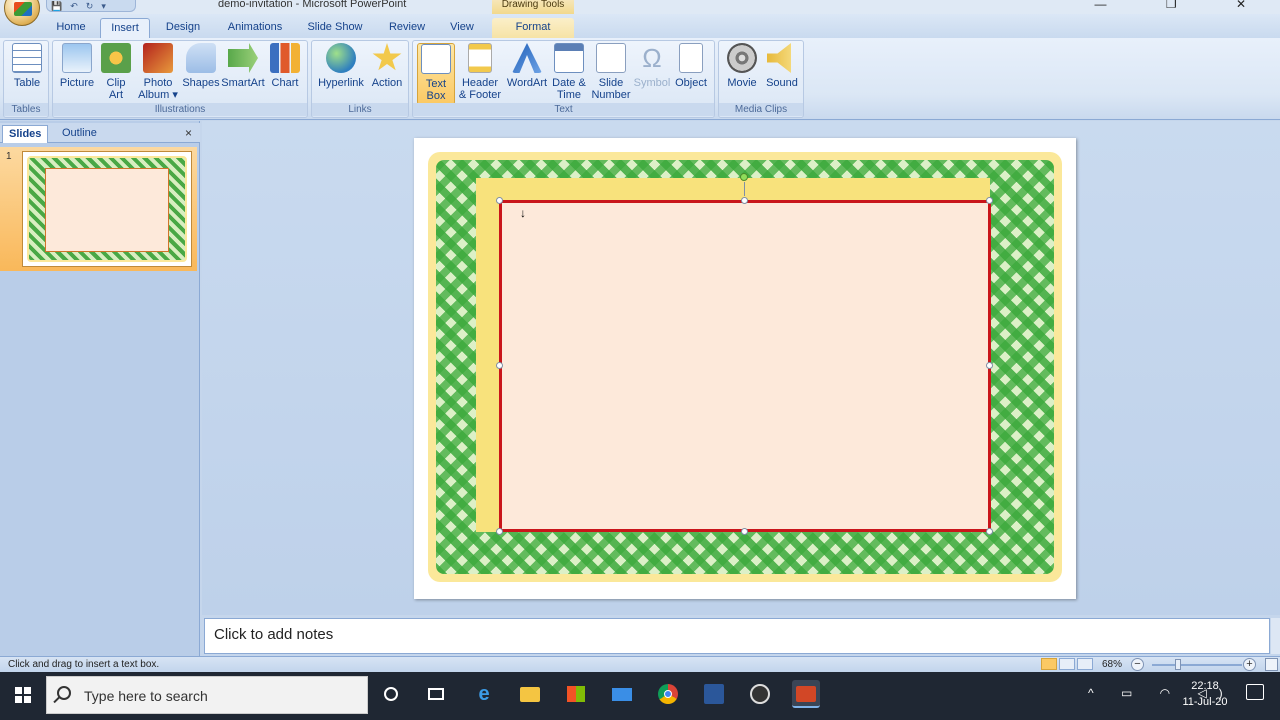 The height and width of the screenshot is (720, 1280). Describe the element at coordinates (742, 58) in the screenshot. I see `film-reel-icon` at that location.